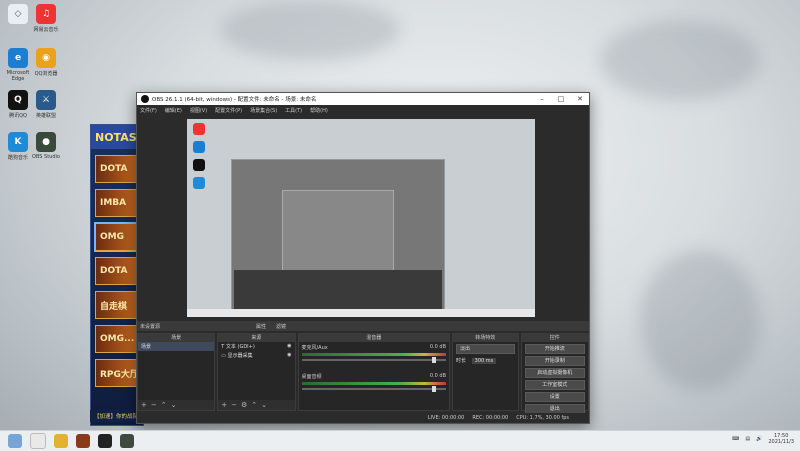 This screenshot has width=800, height=451. I want to click on duration-input: 300 ms, so click(484, 361).